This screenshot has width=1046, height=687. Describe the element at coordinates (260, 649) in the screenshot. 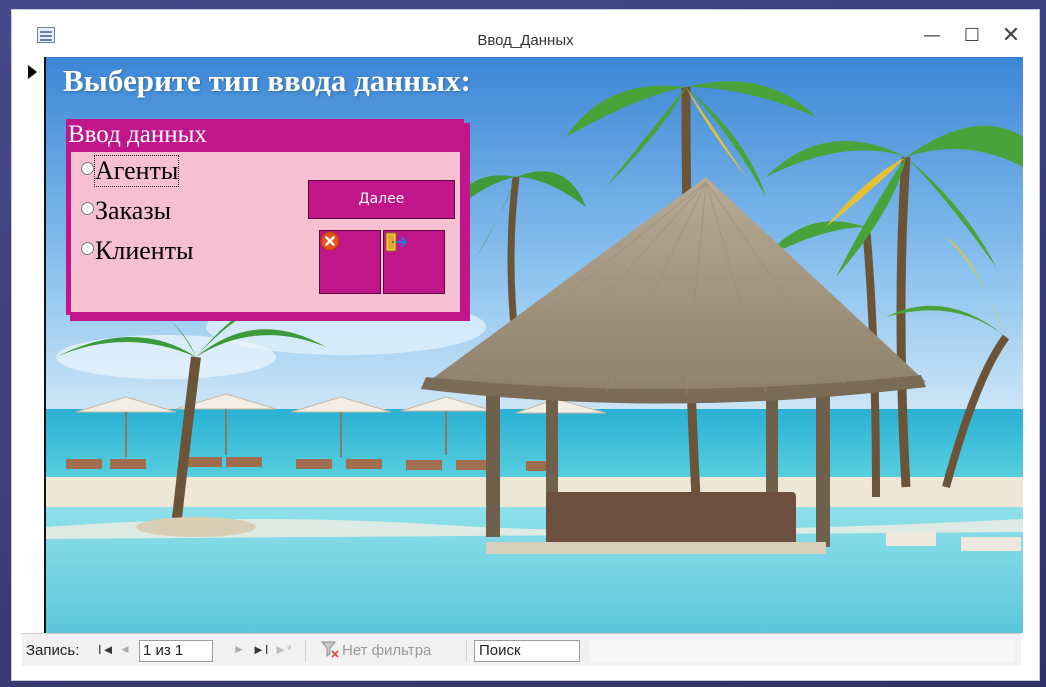

I see `last-record-icon: ►I` at that location.